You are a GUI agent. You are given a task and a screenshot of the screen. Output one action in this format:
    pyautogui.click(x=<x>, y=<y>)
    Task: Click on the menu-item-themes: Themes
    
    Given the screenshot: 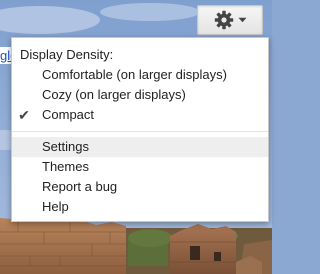 What is the action you would take?
    pyautogui.click(x=140, y=167)
    